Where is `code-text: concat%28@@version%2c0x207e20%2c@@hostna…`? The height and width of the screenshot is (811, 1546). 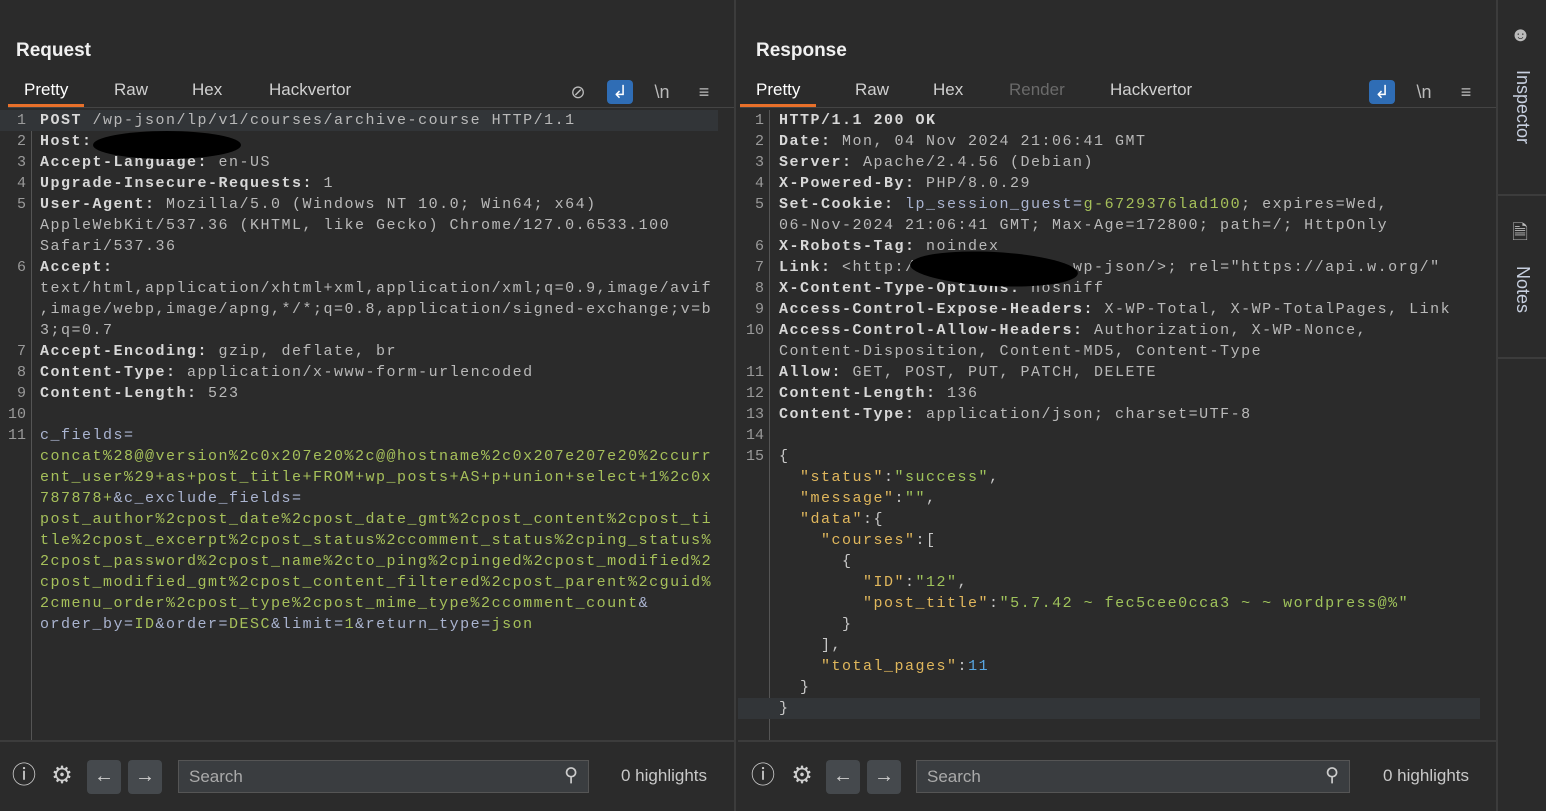 code-text: concat%28@@version%2c0x207e20%2c@@hostna… is located at coordinates (376, 456).